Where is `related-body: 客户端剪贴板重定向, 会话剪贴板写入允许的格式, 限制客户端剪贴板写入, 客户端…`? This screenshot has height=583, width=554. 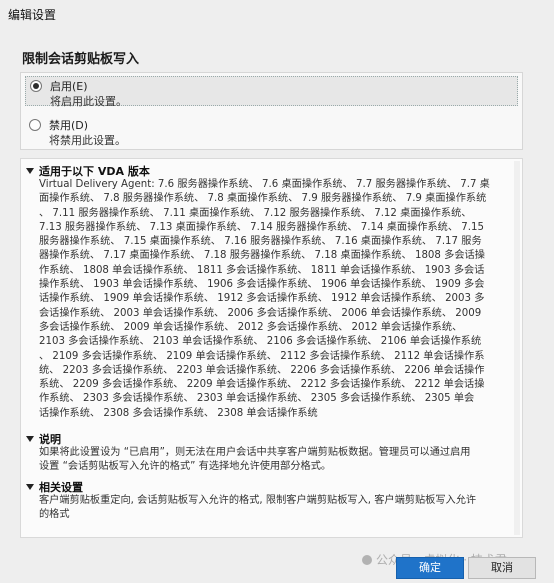 related-body: 客户端剪贴板重定向, 会话剪贴板写入允许的格式, 限制客户端剪贴板写入, 客户端… is located at coordinates (278, 508).